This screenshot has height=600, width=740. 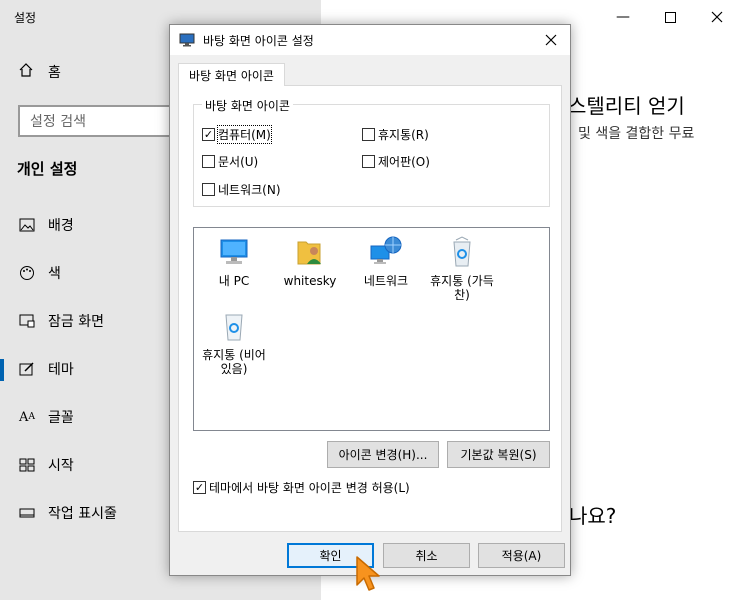 What do you see at coordinates (462, 251) in the screenshot?
I see `recycle-bin-full-icon` at bounding box center [462, 251].